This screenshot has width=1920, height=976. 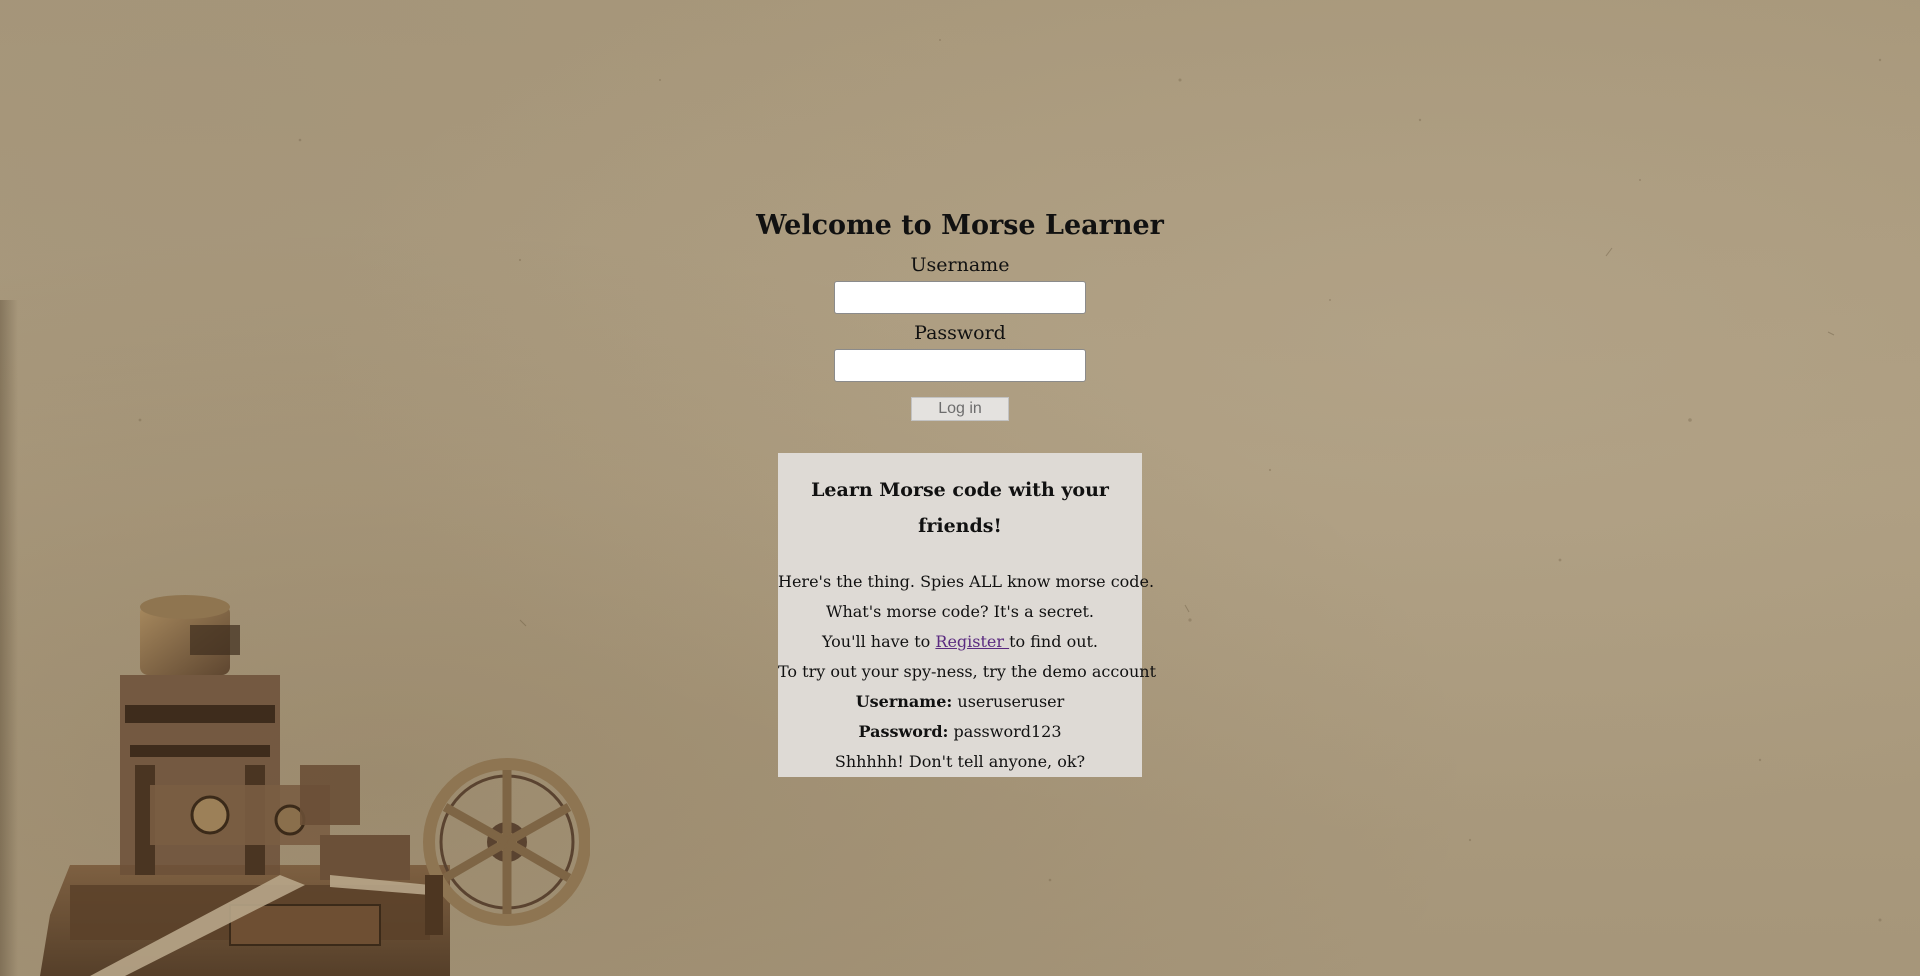 What do you see at coordinates (960, 365) in the screenshot?
I see `password-input` at bounding box center [960, 365].